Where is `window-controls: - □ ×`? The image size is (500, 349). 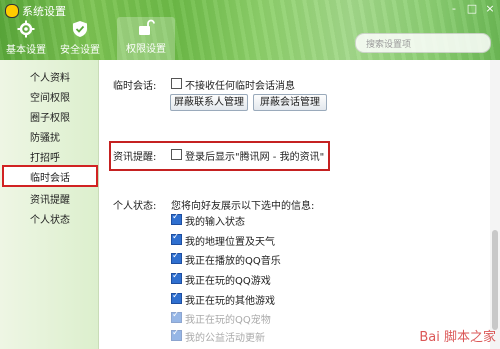 window-controls: - □ × is located at coordinates (472, 8).